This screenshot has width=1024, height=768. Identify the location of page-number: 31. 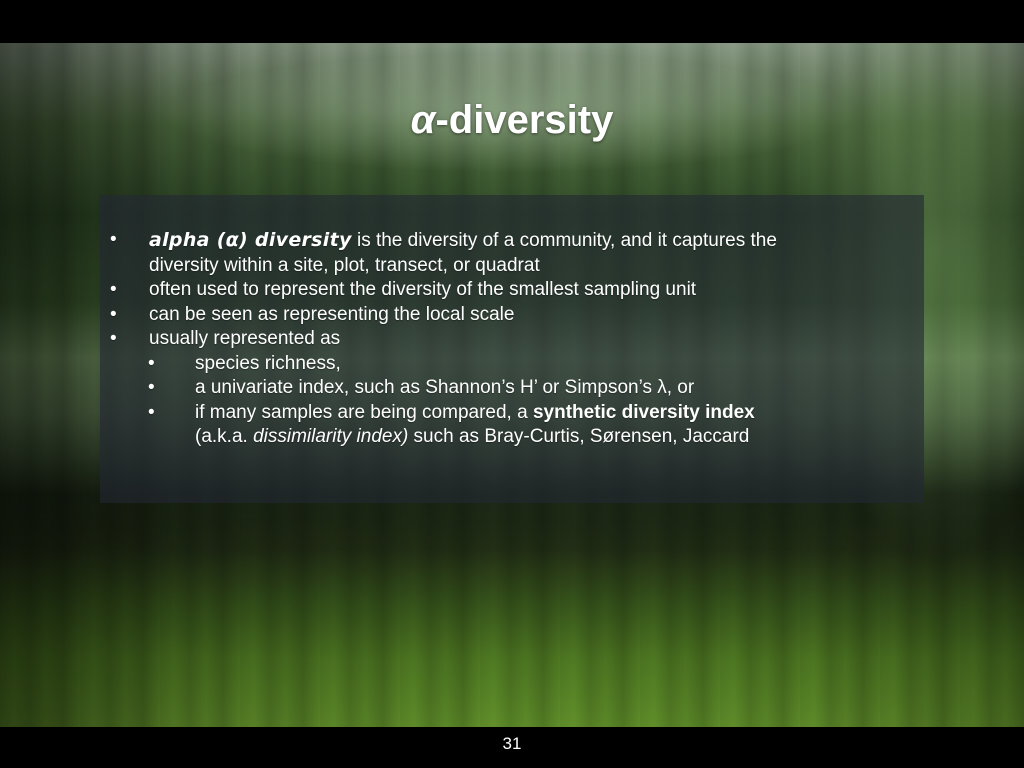
(512, 743).